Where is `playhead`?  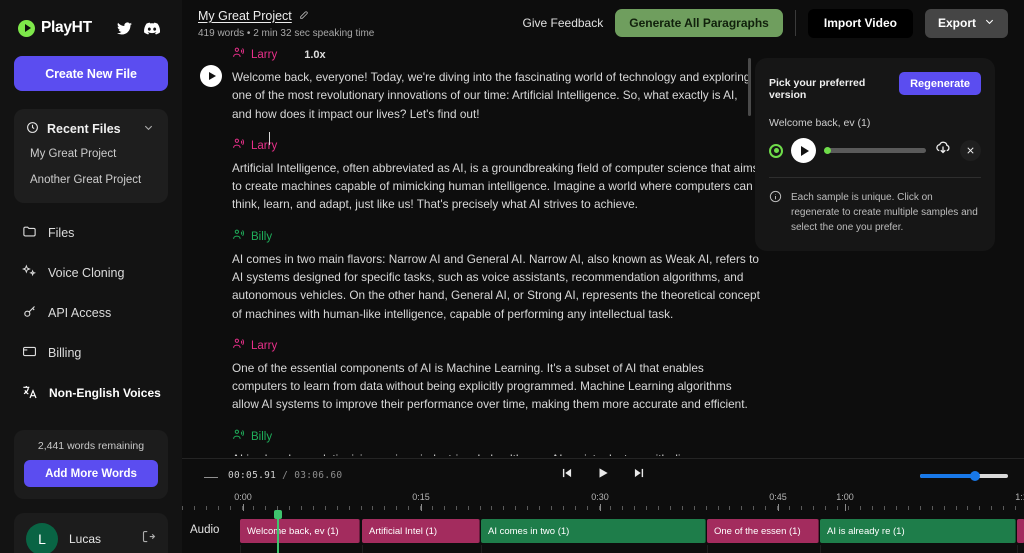 playhead is located at coordinates (278, 531).